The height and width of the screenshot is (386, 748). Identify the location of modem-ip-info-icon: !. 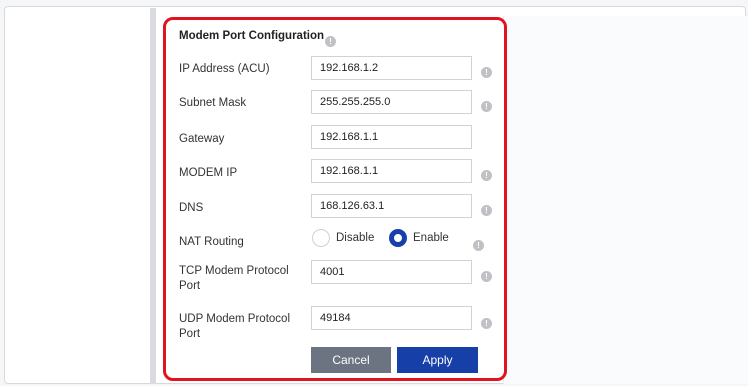
(486, 174).